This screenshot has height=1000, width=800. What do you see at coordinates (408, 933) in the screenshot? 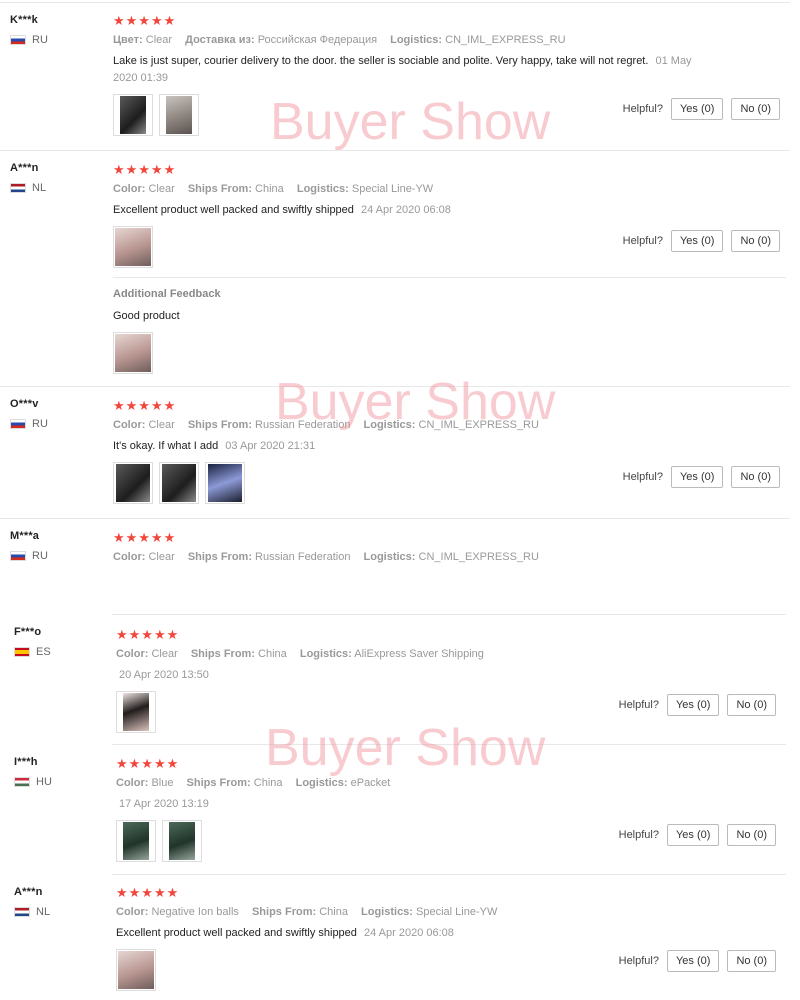
I see `review-date: 24 Apr 2020 06:08` at bounding box center [408, 933].